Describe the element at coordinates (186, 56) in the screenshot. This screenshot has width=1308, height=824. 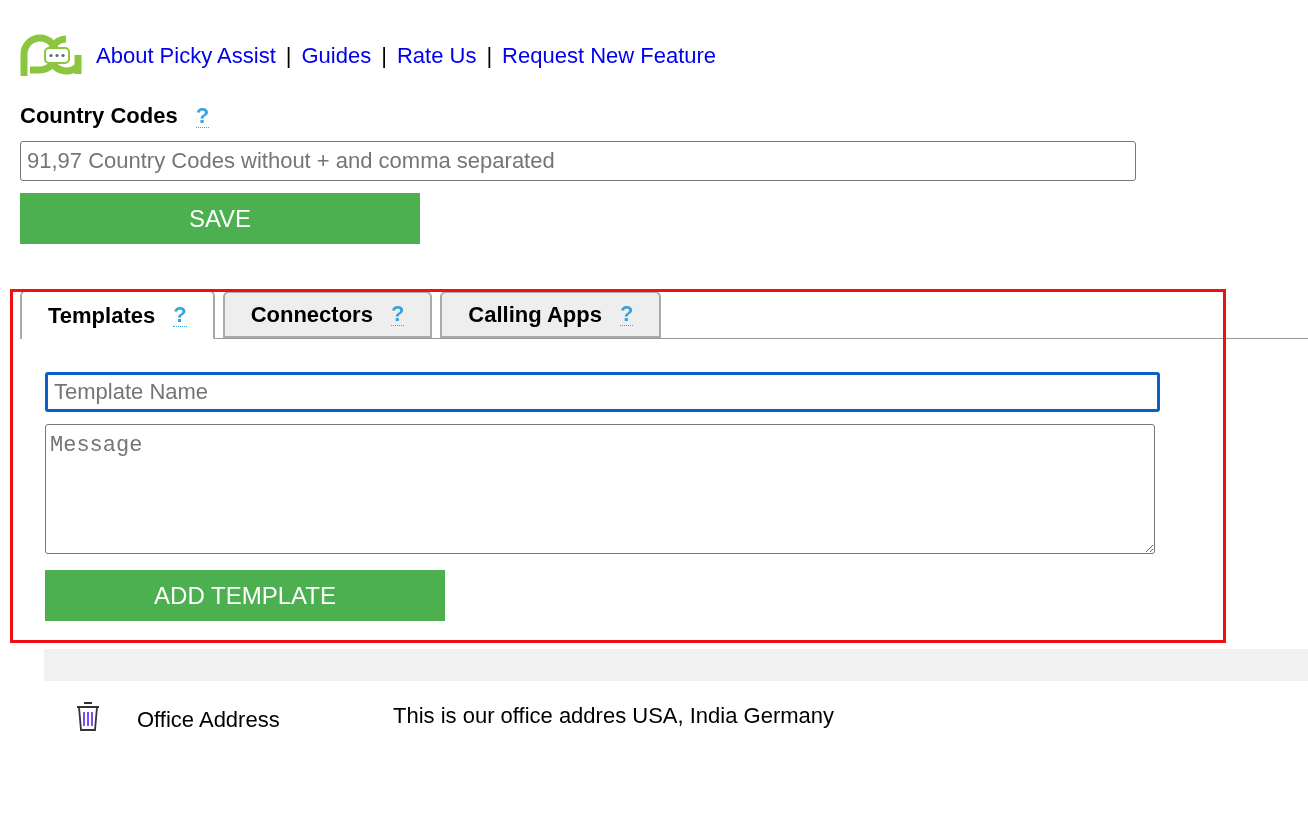
I see `header-link: About Picky Assist` at that location.